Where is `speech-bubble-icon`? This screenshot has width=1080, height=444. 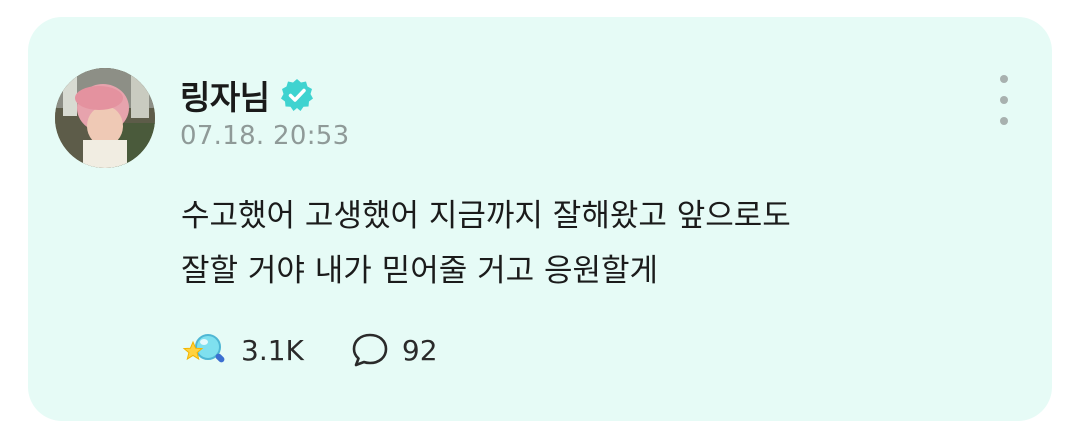
speech-bubble-icon is located at coordinates (370, 350).